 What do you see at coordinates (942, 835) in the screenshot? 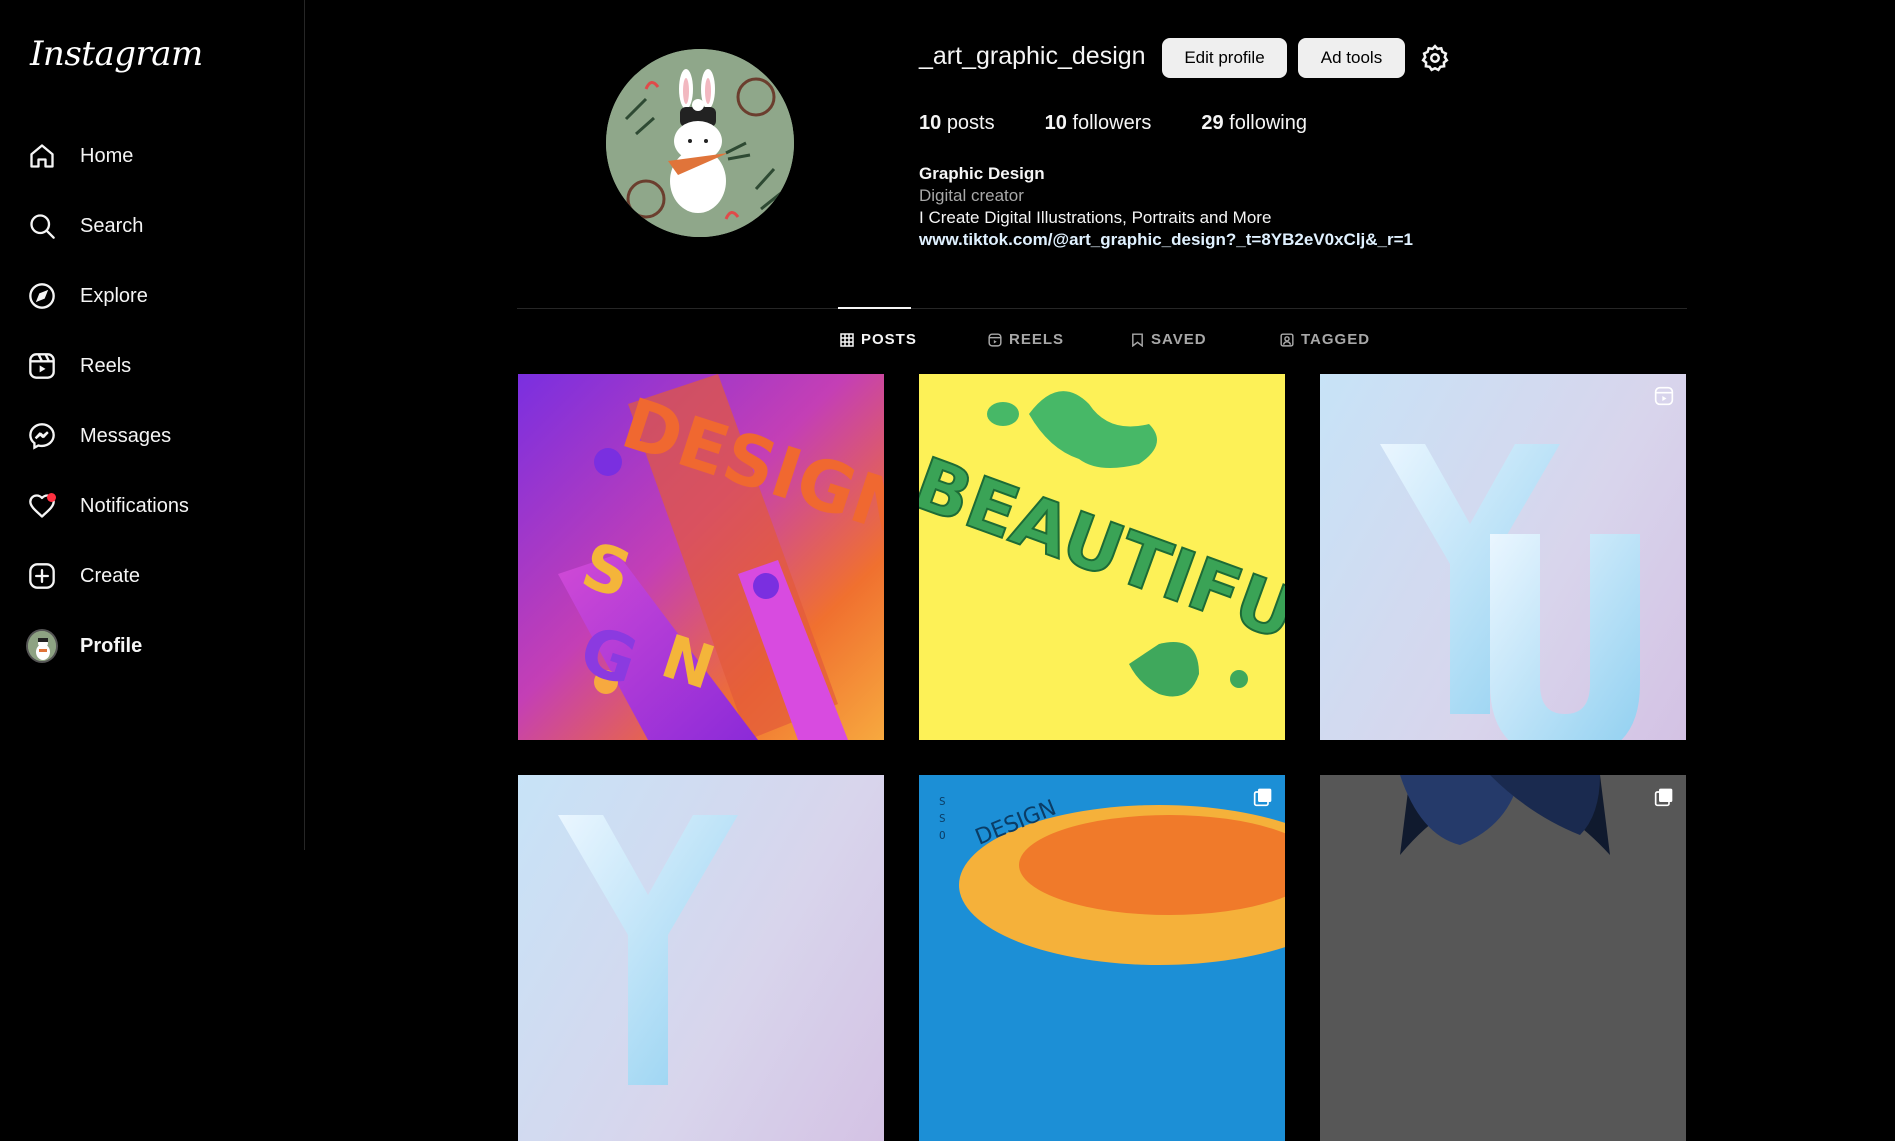
I see `svg-text: O` at bounding box center [942, 835].